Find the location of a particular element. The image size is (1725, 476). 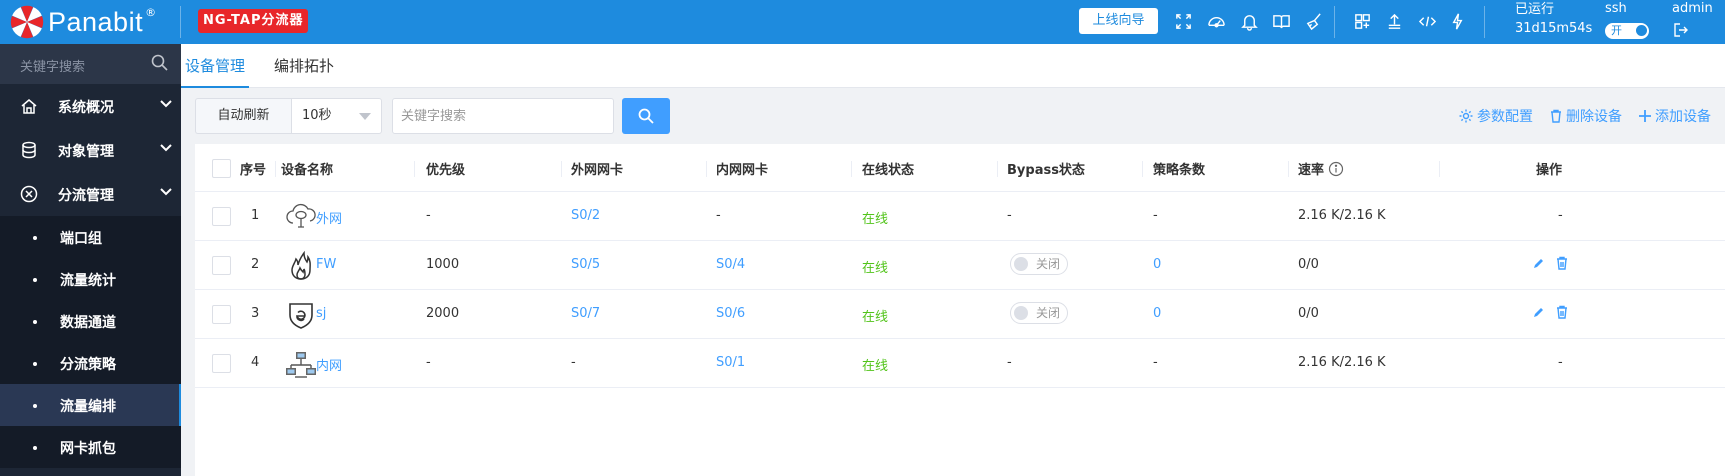

refresh-interval-select: 10秒 is located at coordinates (336, 116).